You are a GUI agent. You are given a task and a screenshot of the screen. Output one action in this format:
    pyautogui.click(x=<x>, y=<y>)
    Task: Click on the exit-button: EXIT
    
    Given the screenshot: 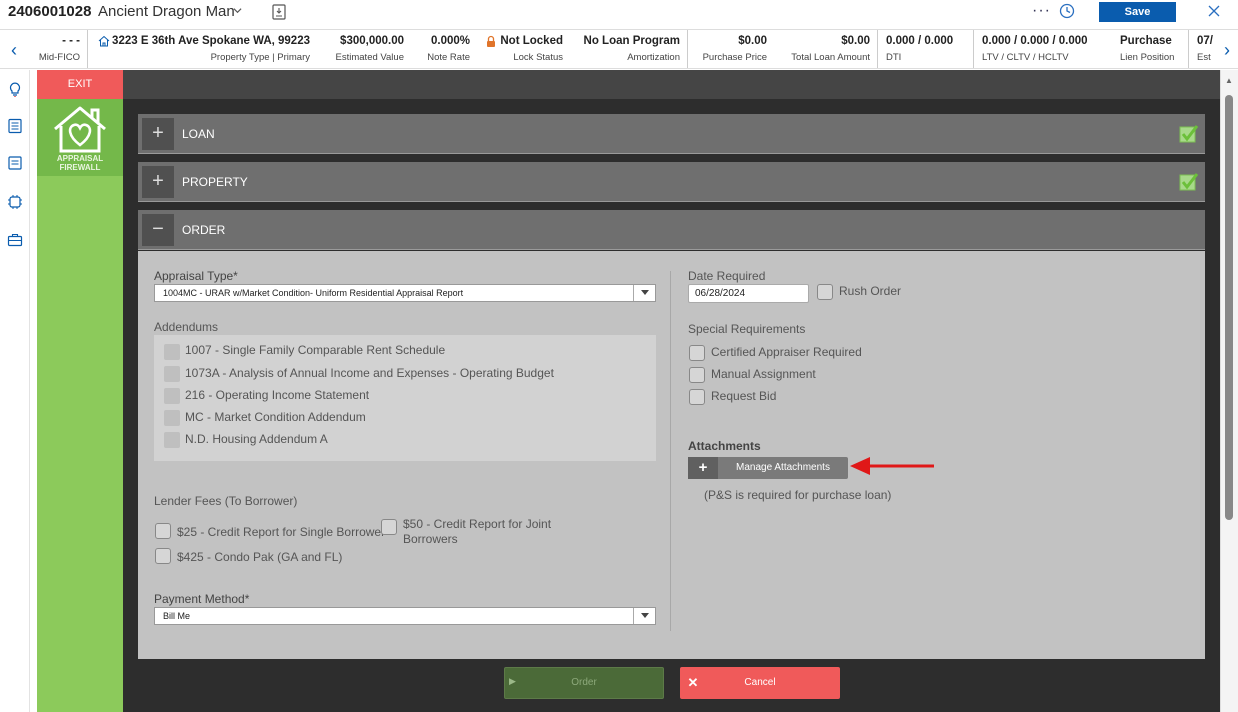 What is the action you would take?
    pyautogui.click(x=80, y=84)
    